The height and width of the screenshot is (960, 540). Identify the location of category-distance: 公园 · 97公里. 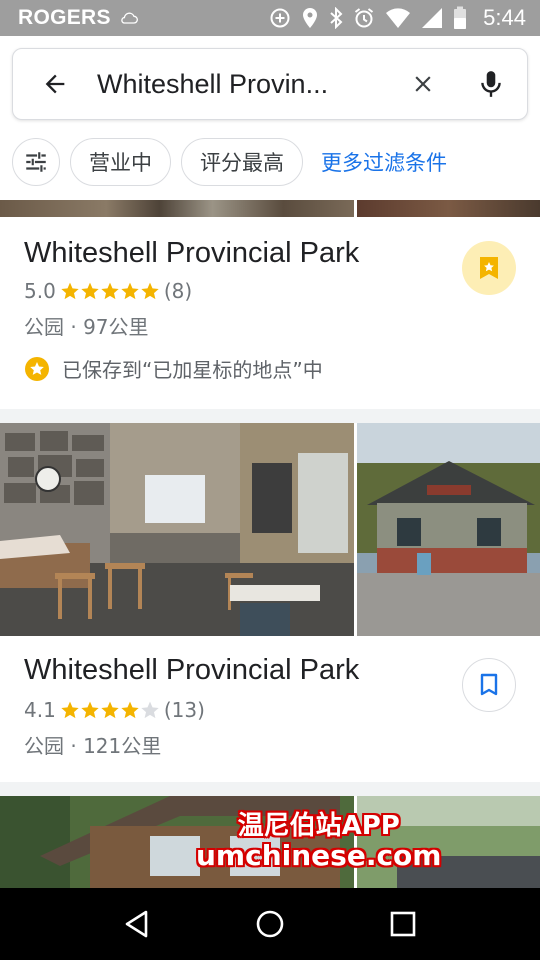
(86, 327).